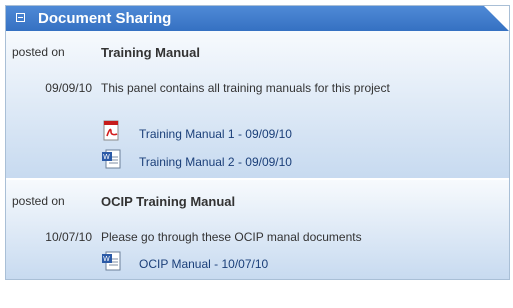  Describe the element at coordinates (496, 18) in the screenshot. I see `header-tab-corner` at that location.